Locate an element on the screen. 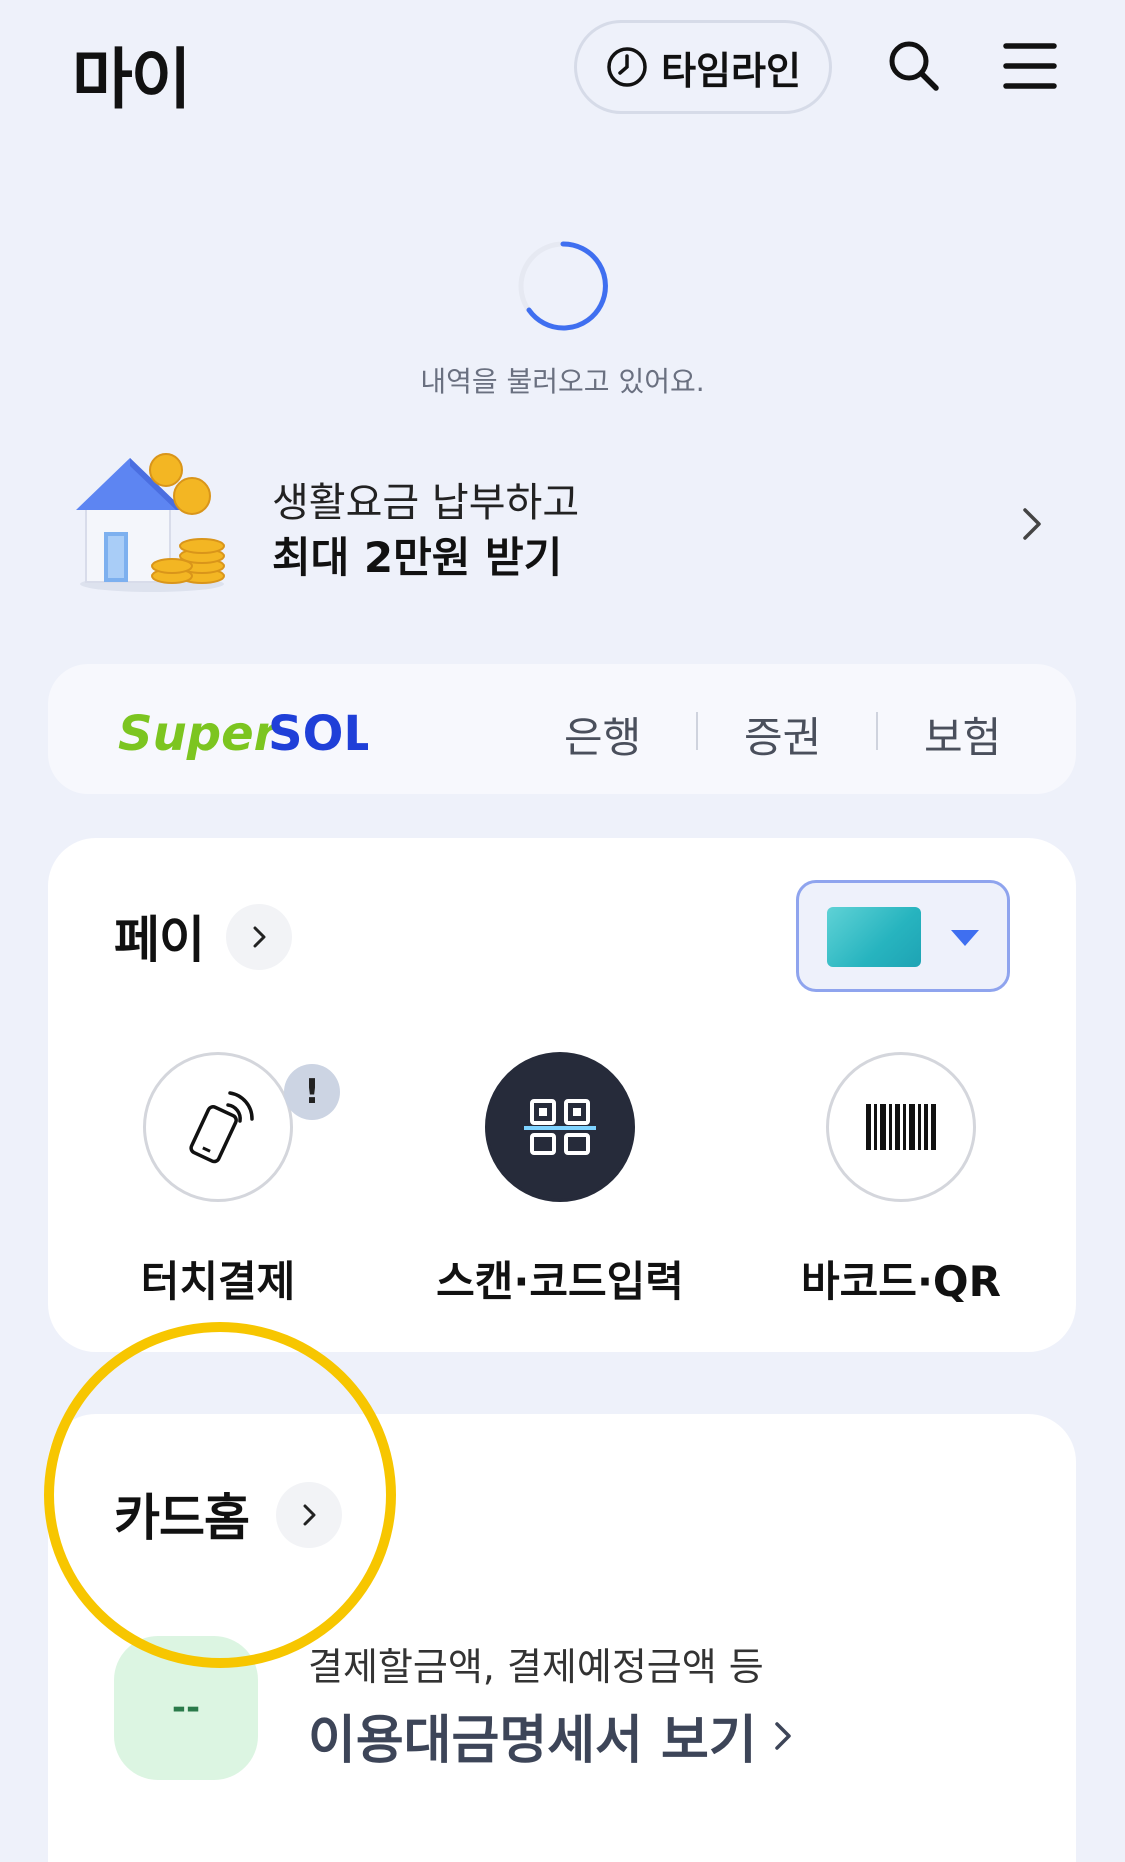  timeline-button: 타임라인 is located at coordinates (703, 67).